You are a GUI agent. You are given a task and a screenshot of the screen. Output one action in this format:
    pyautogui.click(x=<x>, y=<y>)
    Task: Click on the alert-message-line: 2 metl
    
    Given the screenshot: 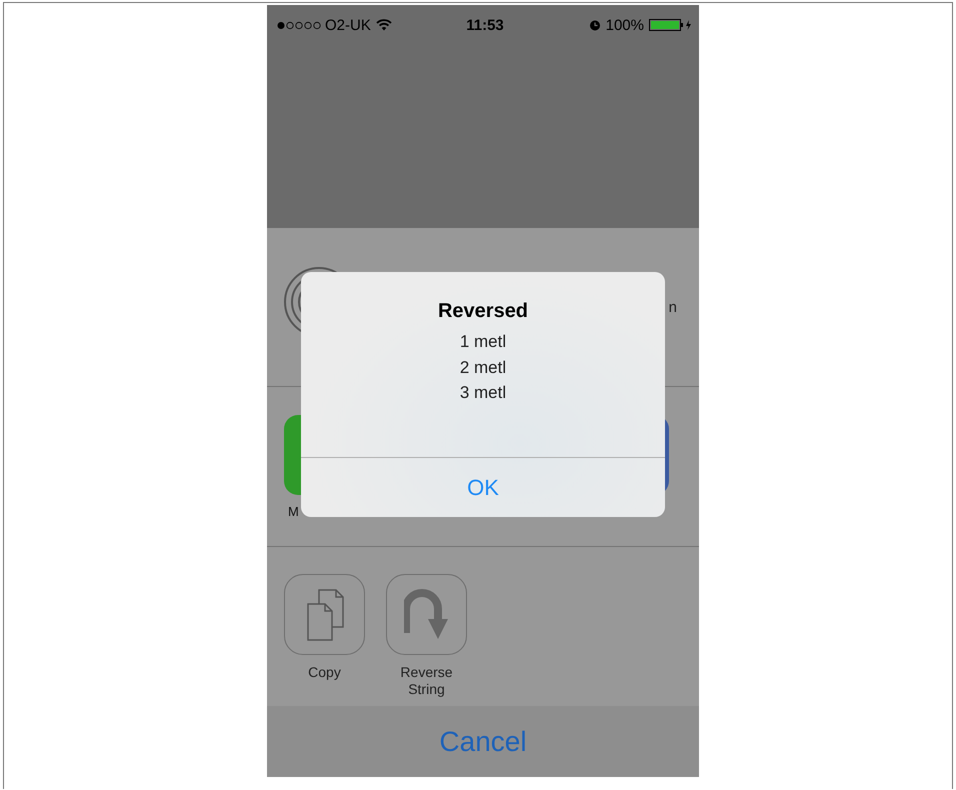 What is the action you would take?
    pyautogui.click(x=483, y=367)
    